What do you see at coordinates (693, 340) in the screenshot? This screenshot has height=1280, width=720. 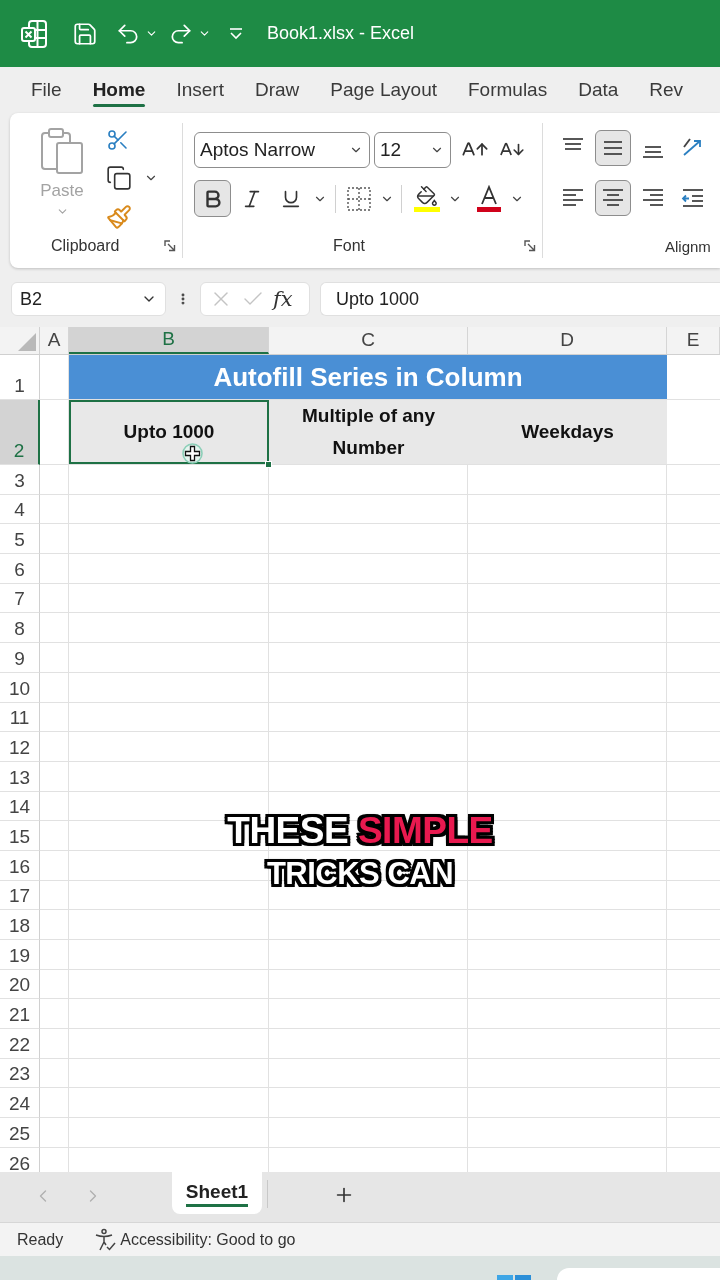 I see `column-header: E` at bounding box center [693, 340].